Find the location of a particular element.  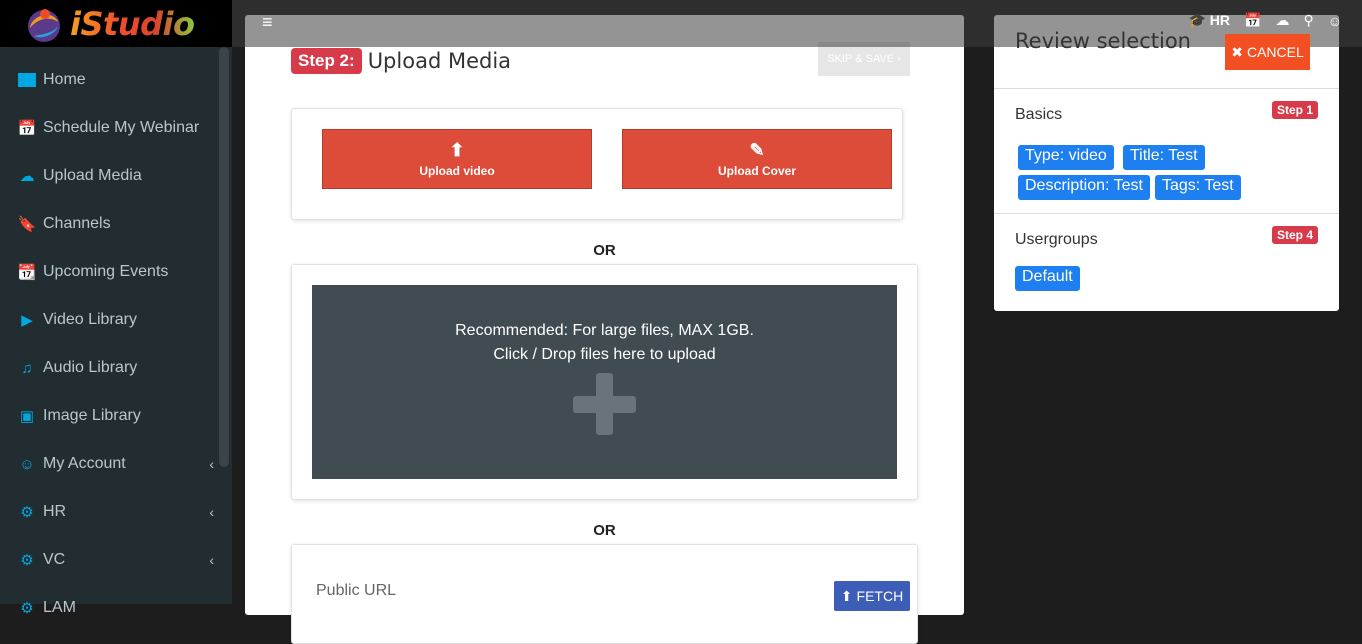

sidebar-item-label: Home is located at coordinates (64, 79).